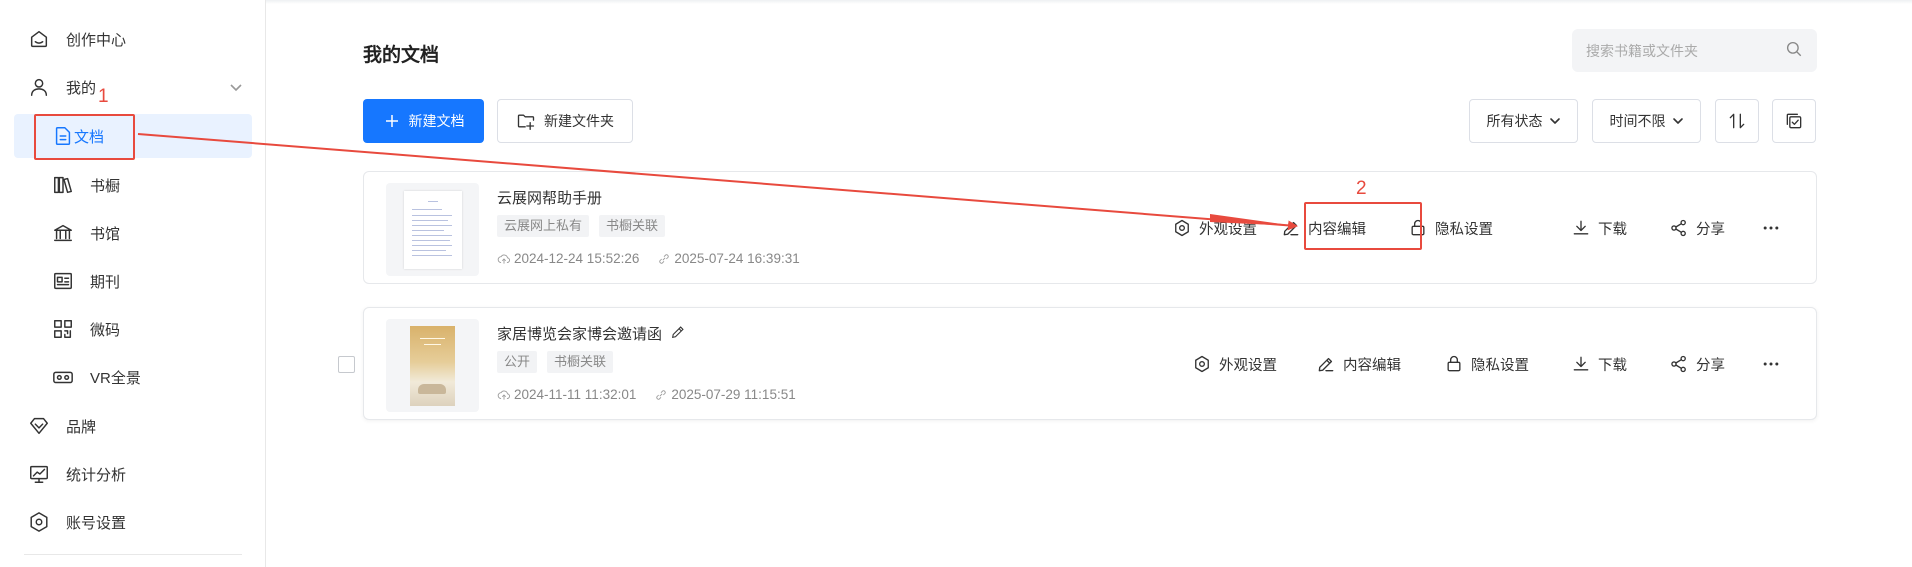  Describe the element at coordinates (81, 88) in the screenshot. I see `sidebar-item-label: 我的` at that location.